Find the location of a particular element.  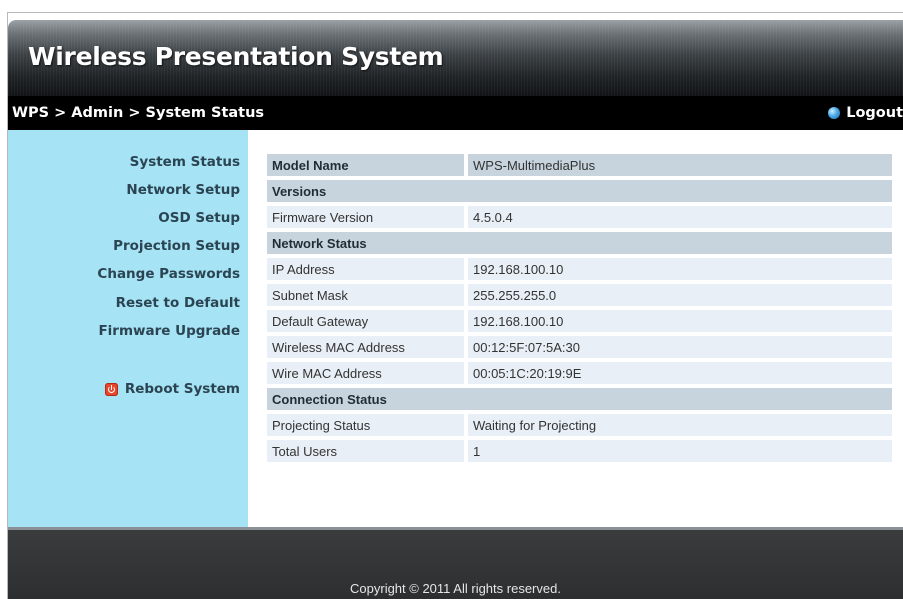

sidebar-item-change-passwords: Change Passwords is located at coordinates (168, 274).